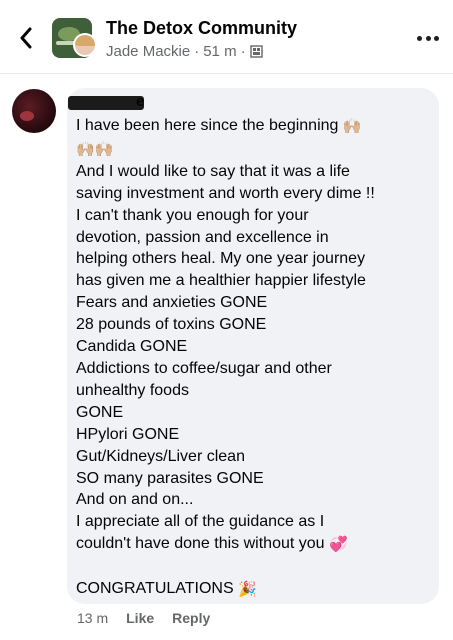 The width and height of the screenshot is (453, 640). I want to click on post-header: The Detox Community Jade Mackie · 51 m ·, so click(226, 37).